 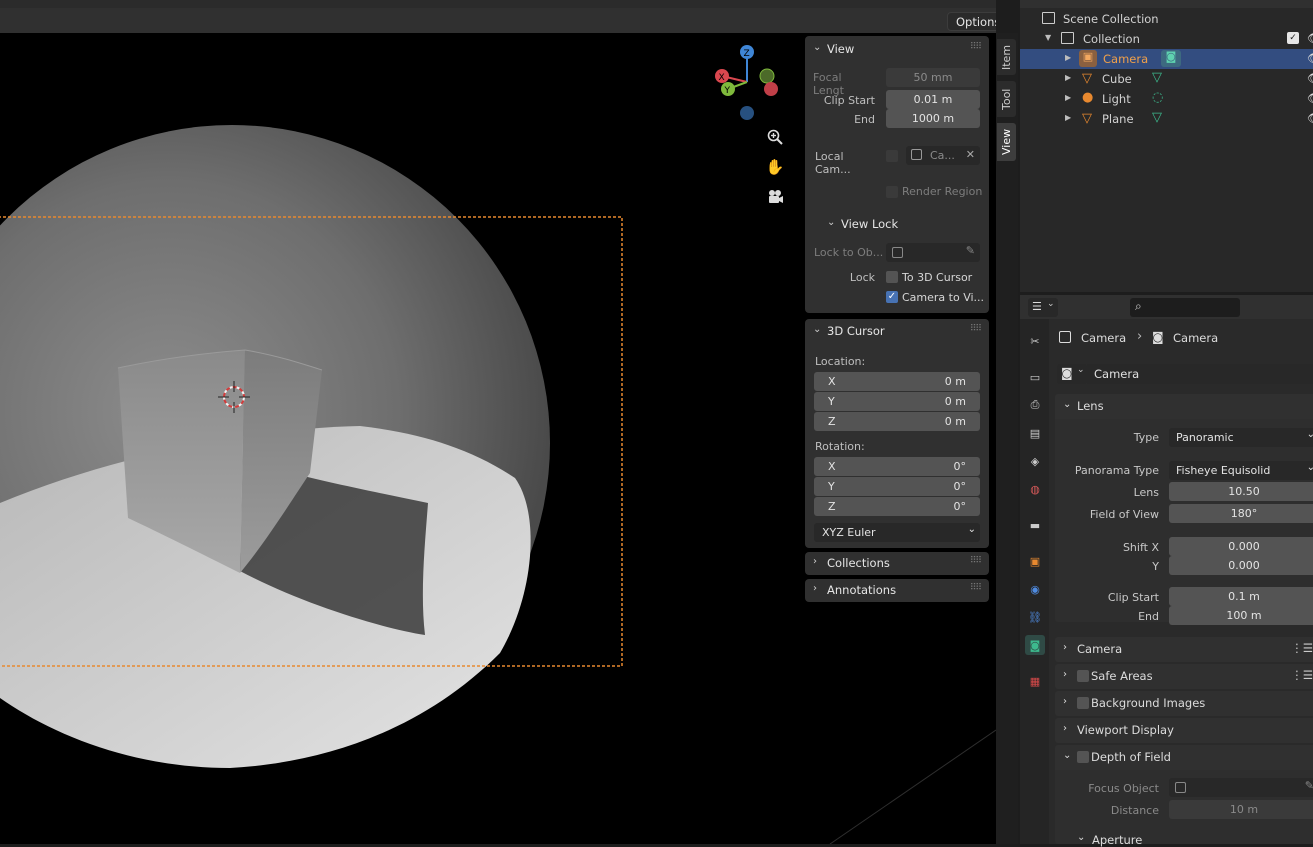 What do you see at coordinates (1035, 461) in the screenshot?
I see `scene-icon: ◈` at bounding box center [1035, 461].